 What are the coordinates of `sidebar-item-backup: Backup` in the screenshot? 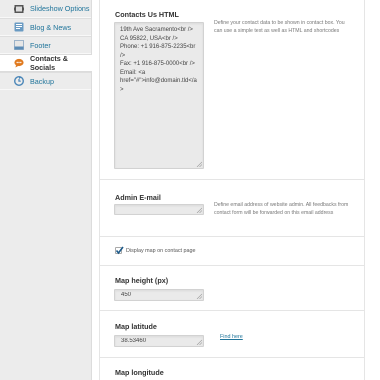 It's located at (45, 81).